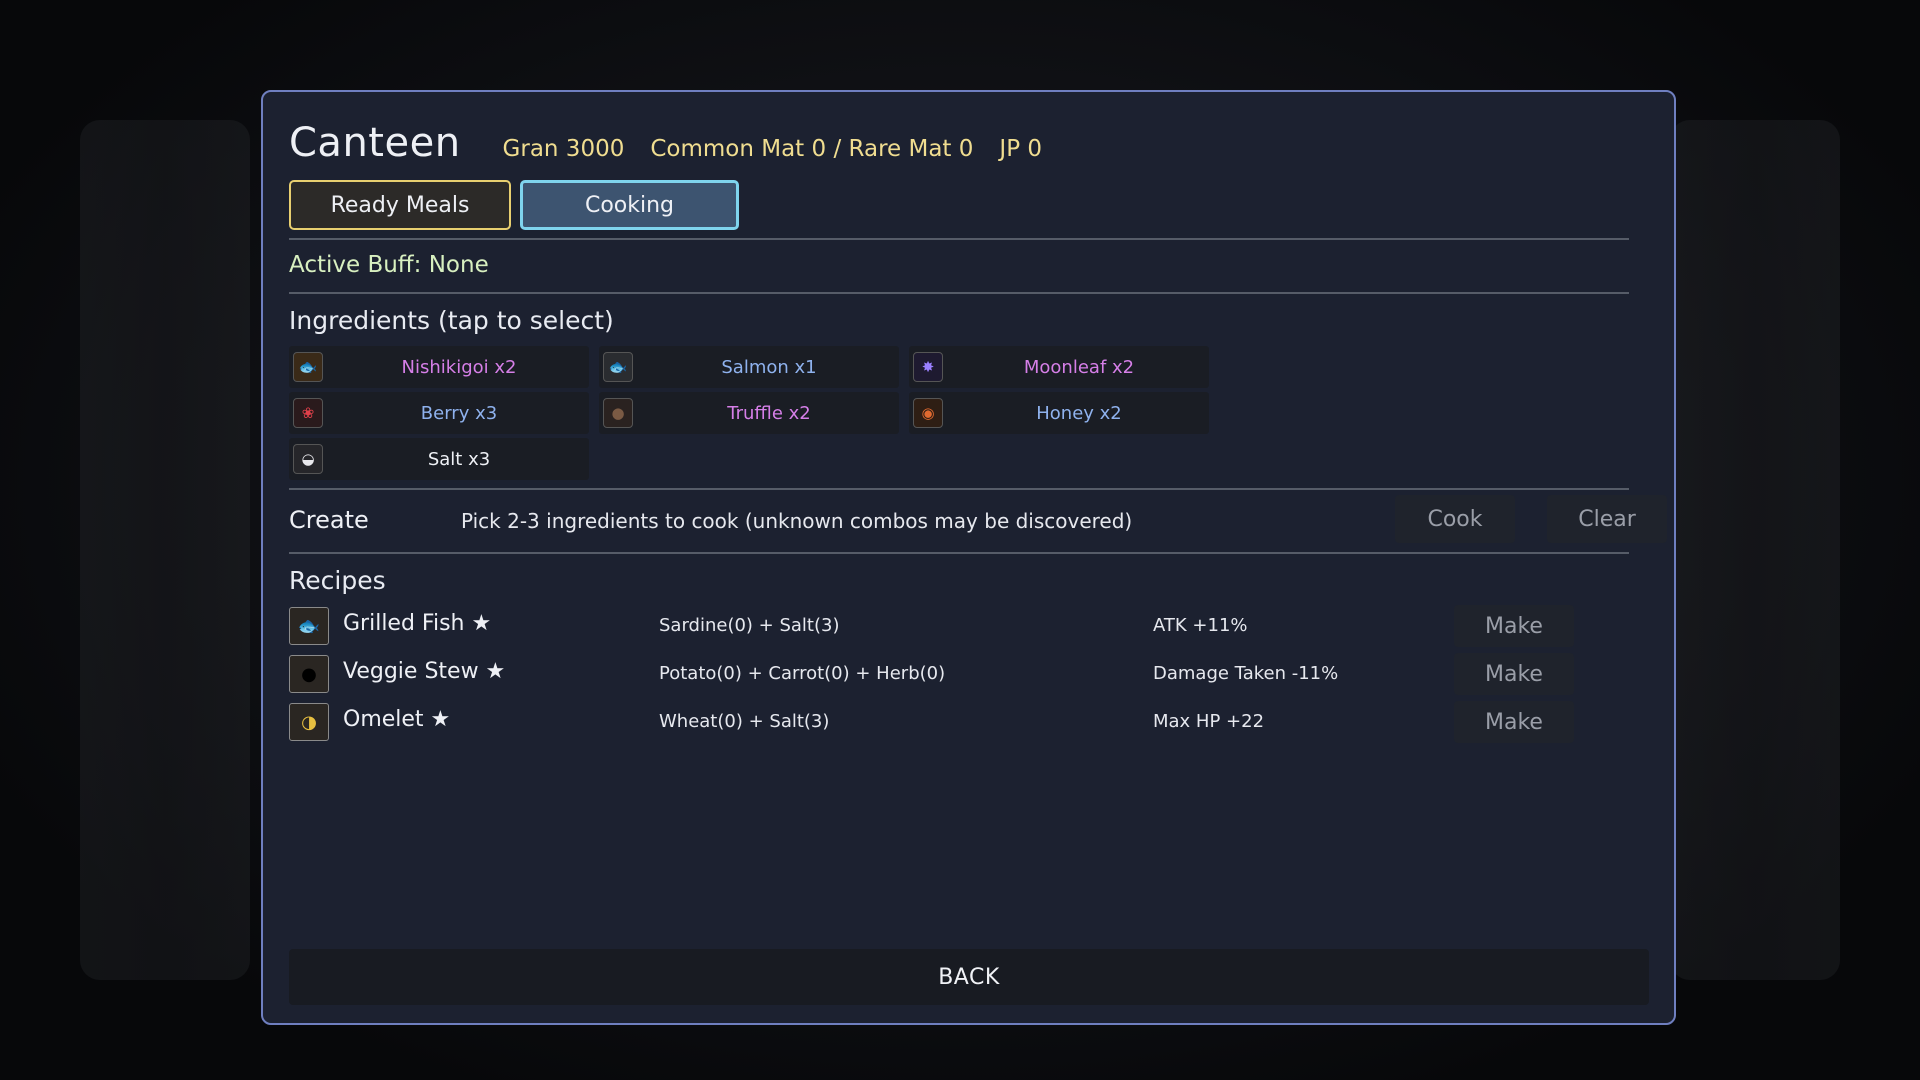 This screenshot has height=1080, width=1920. I want to click on ingredient-label: Truffle x2, so click(769, 413).